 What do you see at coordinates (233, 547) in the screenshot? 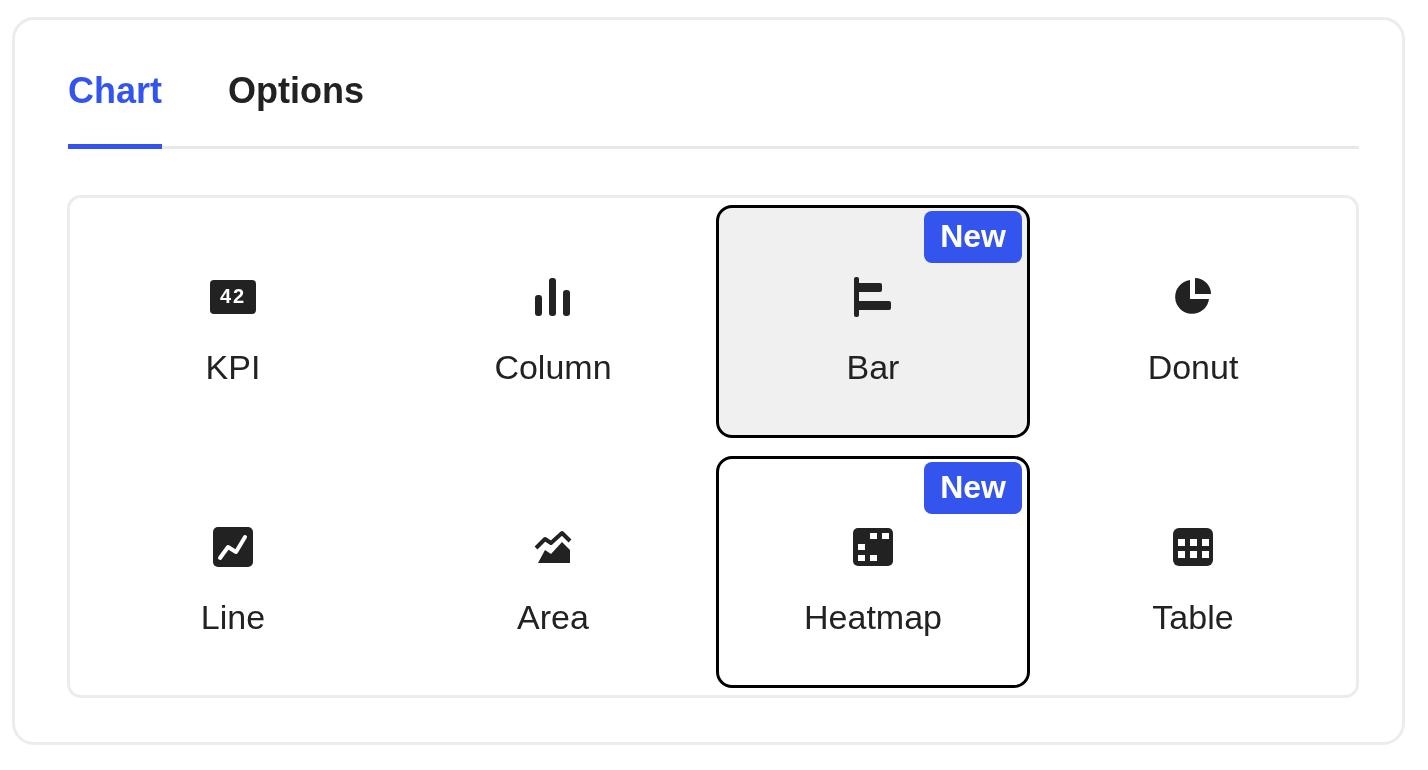
I see `line-chart-icon` at bounding box center [233, 547].